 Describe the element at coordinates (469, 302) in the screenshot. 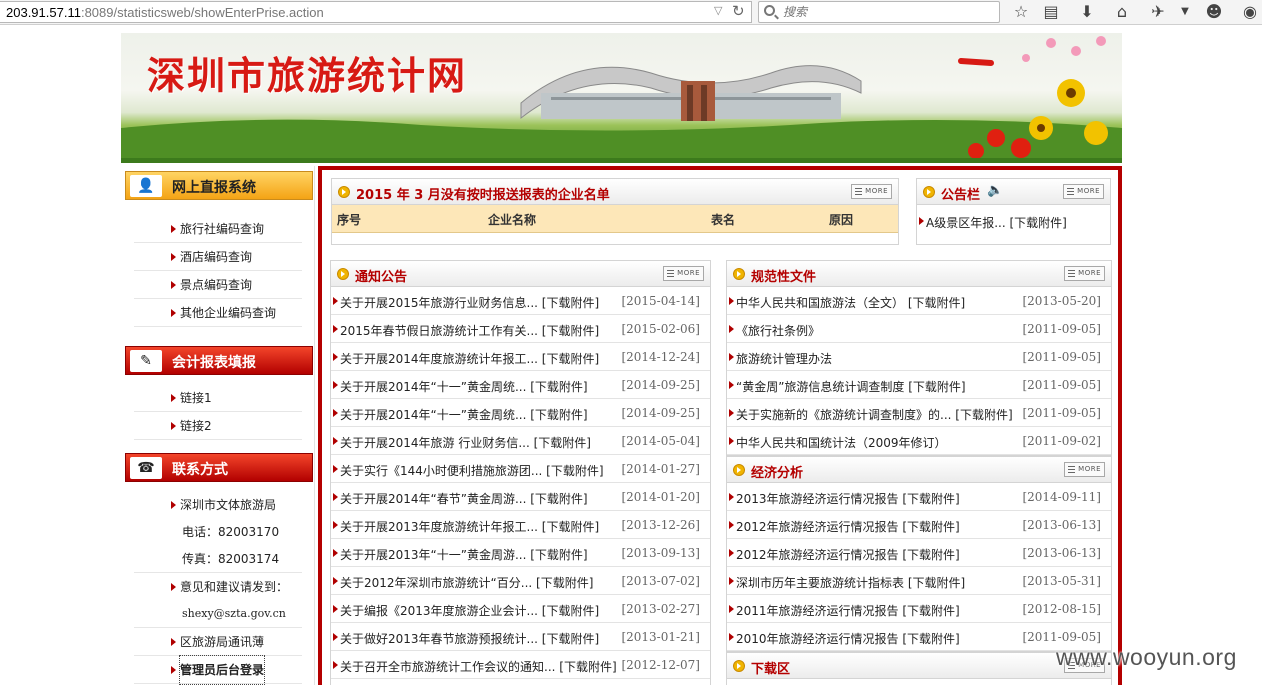

I see `list-item-title: 关于开展2015年旅游行业财务信息... [下载附件]` at that location.